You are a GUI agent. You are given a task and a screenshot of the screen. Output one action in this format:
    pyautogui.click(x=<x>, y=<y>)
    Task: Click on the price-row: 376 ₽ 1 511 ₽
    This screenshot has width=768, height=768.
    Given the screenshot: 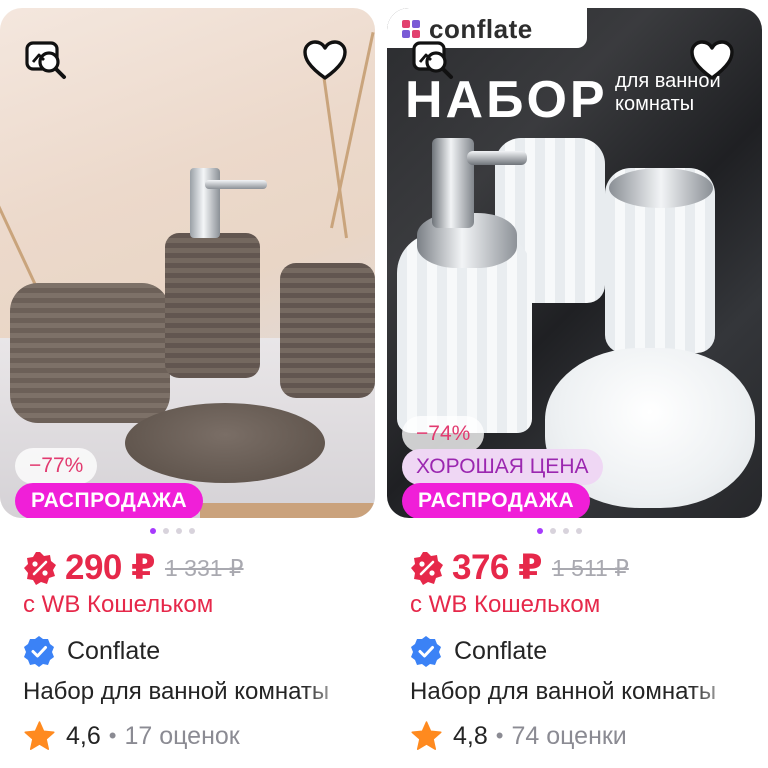 What is the action you would take?
    pyautogui.click(x=519, y=568)
    